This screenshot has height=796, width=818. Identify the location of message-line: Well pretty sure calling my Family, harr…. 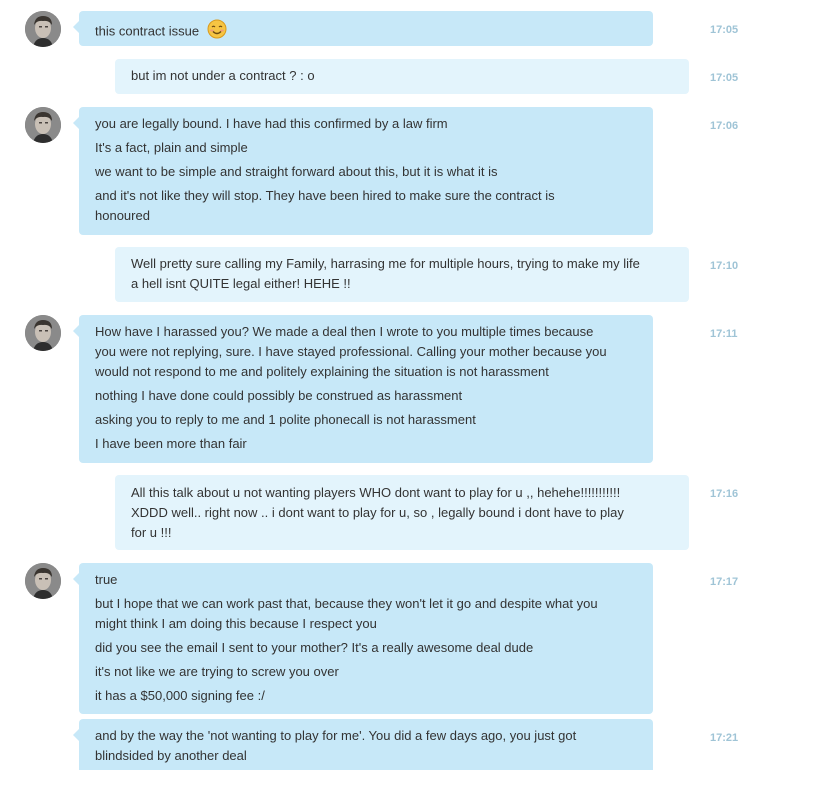
(385, 263).